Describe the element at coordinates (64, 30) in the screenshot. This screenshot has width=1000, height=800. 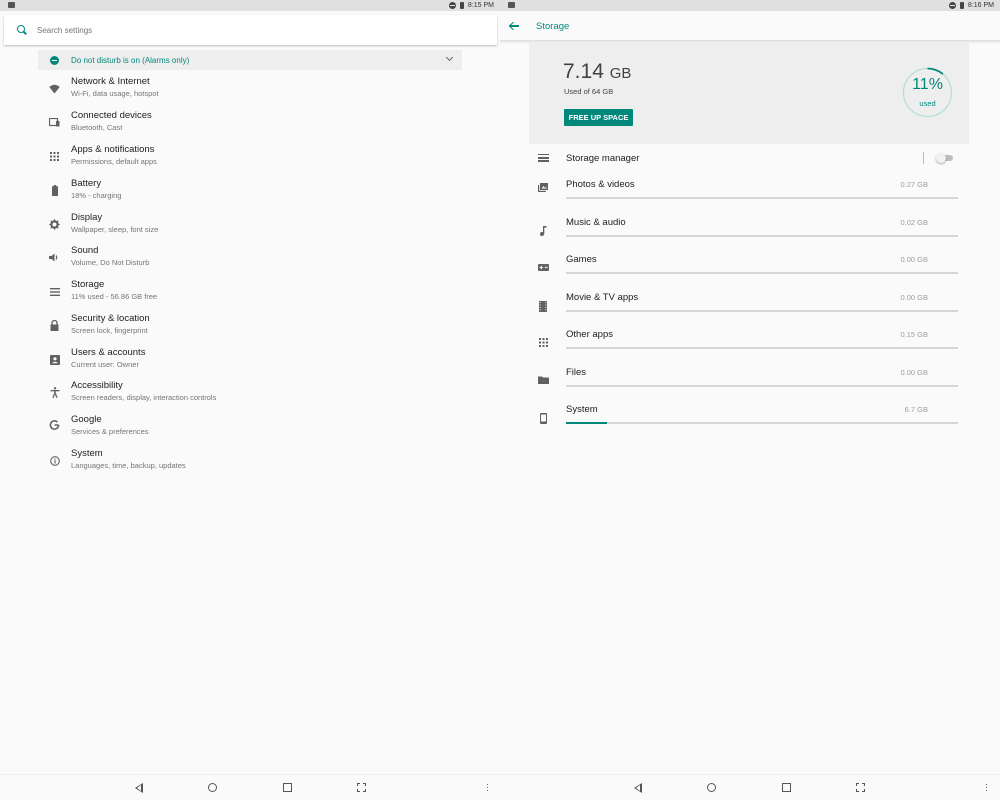
I see `search-placeholder: Search settings` at that location.